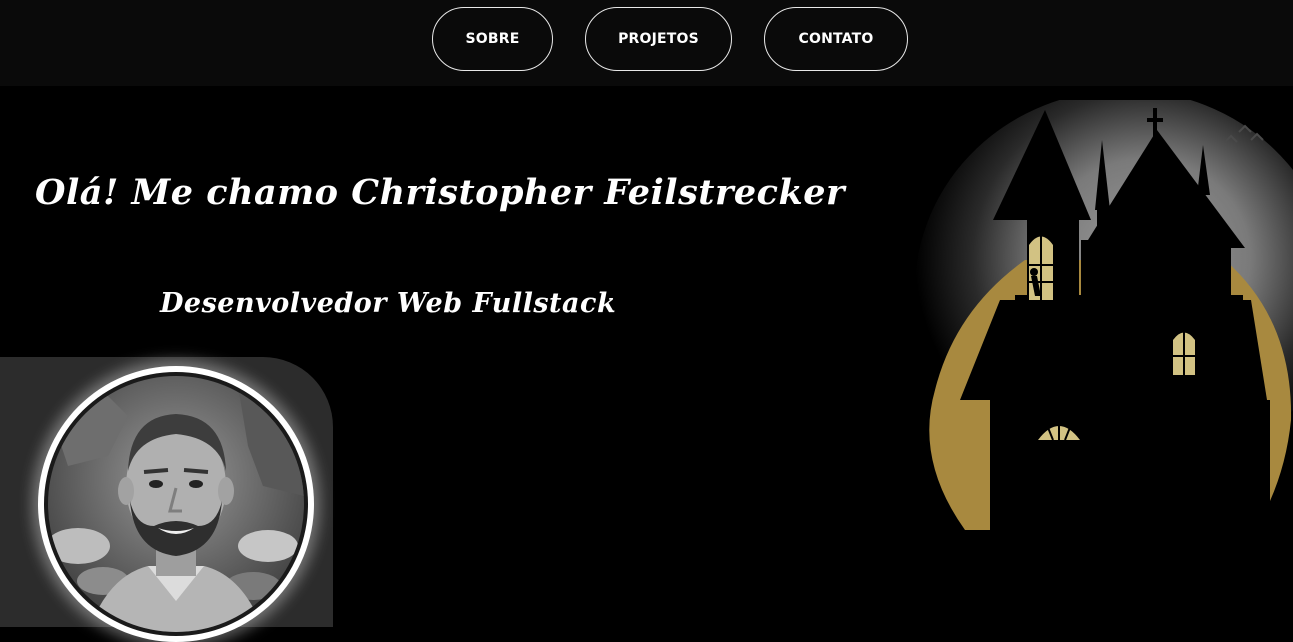  I want to click on avatar-border, so click(176, 504).